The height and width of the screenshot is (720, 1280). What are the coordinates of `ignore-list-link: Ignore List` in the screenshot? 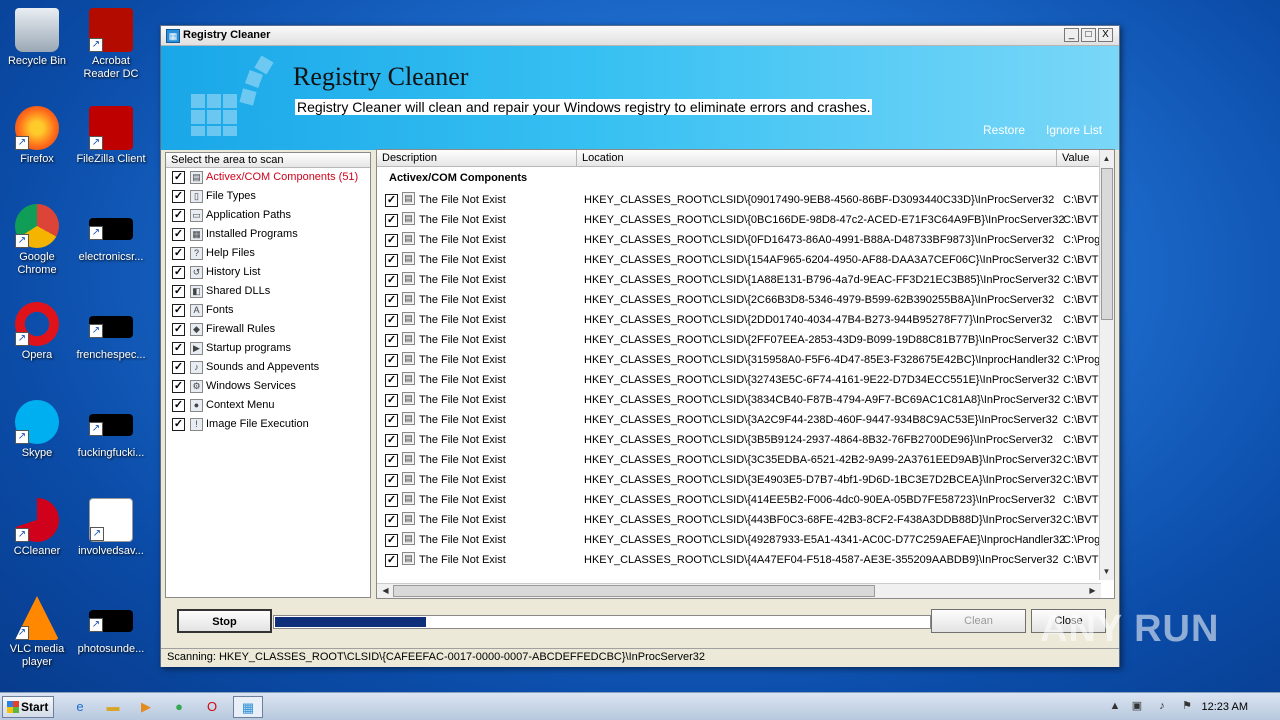 It's located at (1074, 130).